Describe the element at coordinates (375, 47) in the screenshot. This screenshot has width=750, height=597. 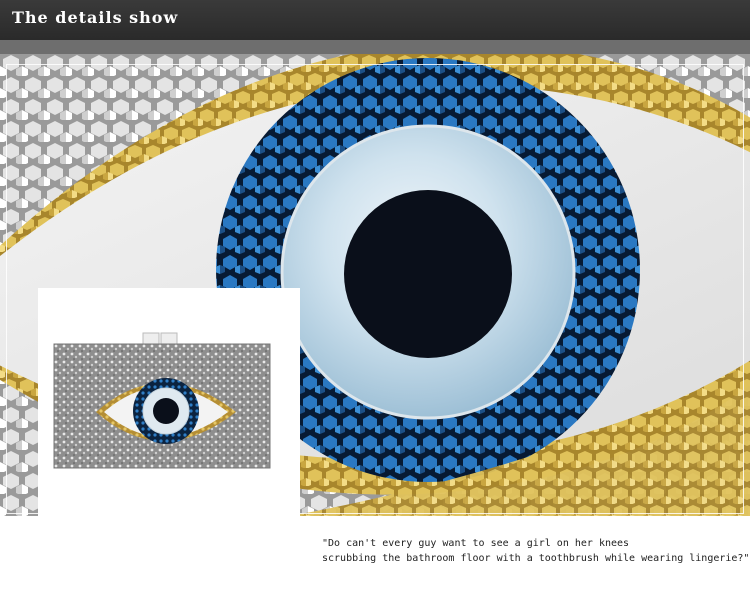
I see `header-divider-band` at that location.